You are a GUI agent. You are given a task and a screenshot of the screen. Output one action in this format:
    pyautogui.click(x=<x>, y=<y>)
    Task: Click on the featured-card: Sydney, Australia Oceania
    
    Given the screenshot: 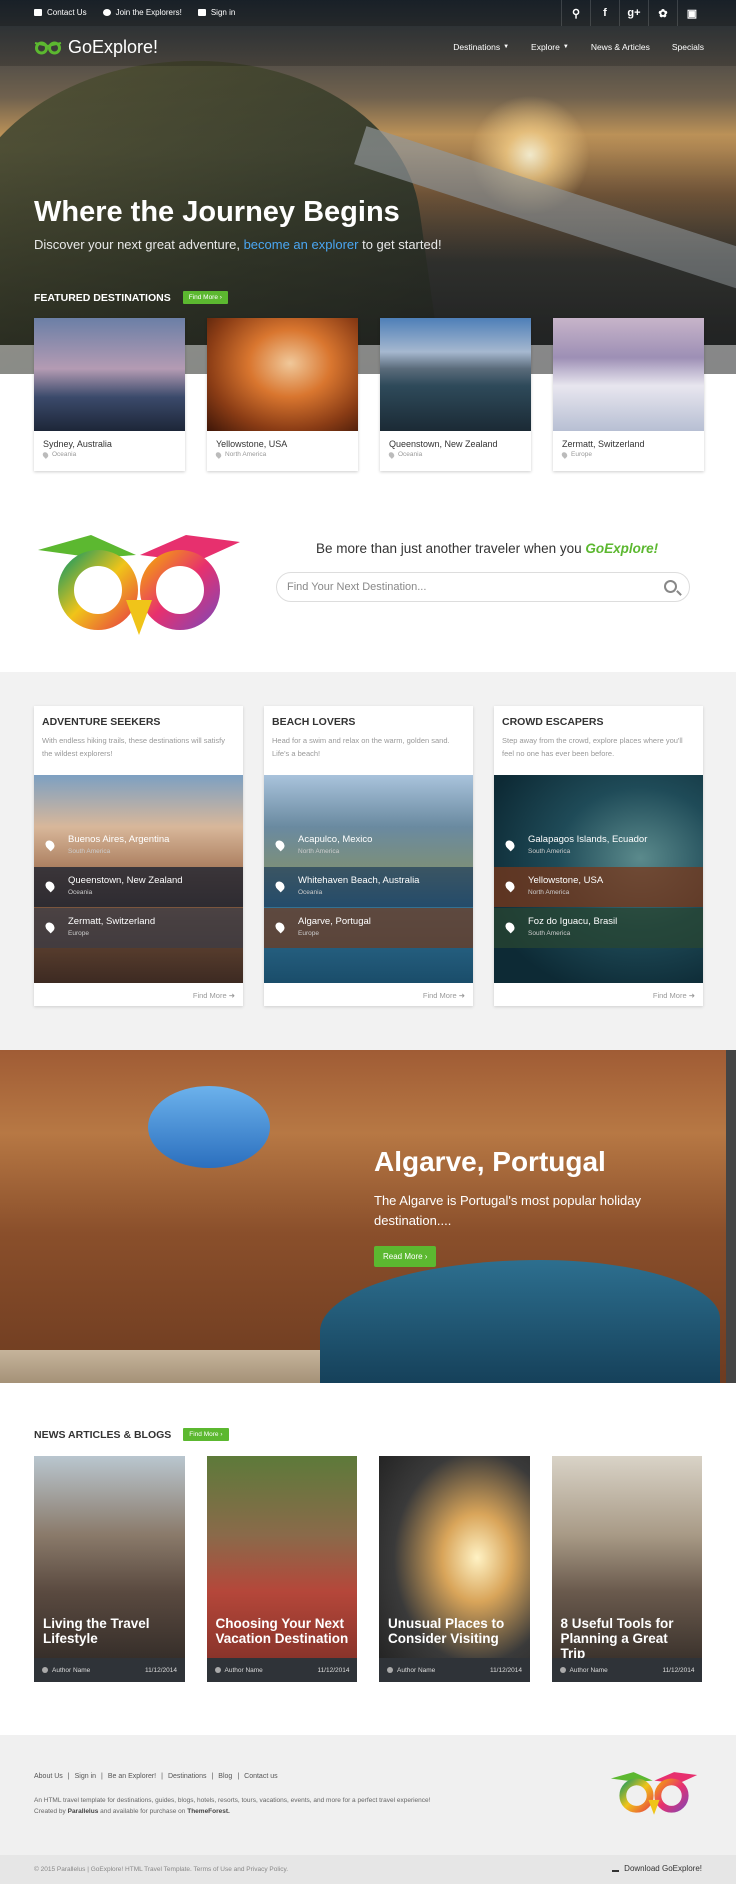 What is the action you would take?
    pyautogui.click(x=109, y=394)
    